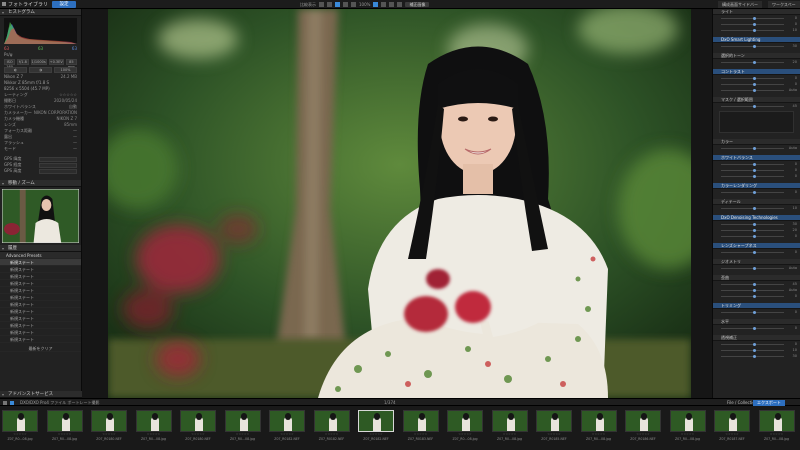  What do you see at coordinates (784, 7) in the screenshot?
I see `workspace-tab: ワークスペース` at bounding box center [784, 7].